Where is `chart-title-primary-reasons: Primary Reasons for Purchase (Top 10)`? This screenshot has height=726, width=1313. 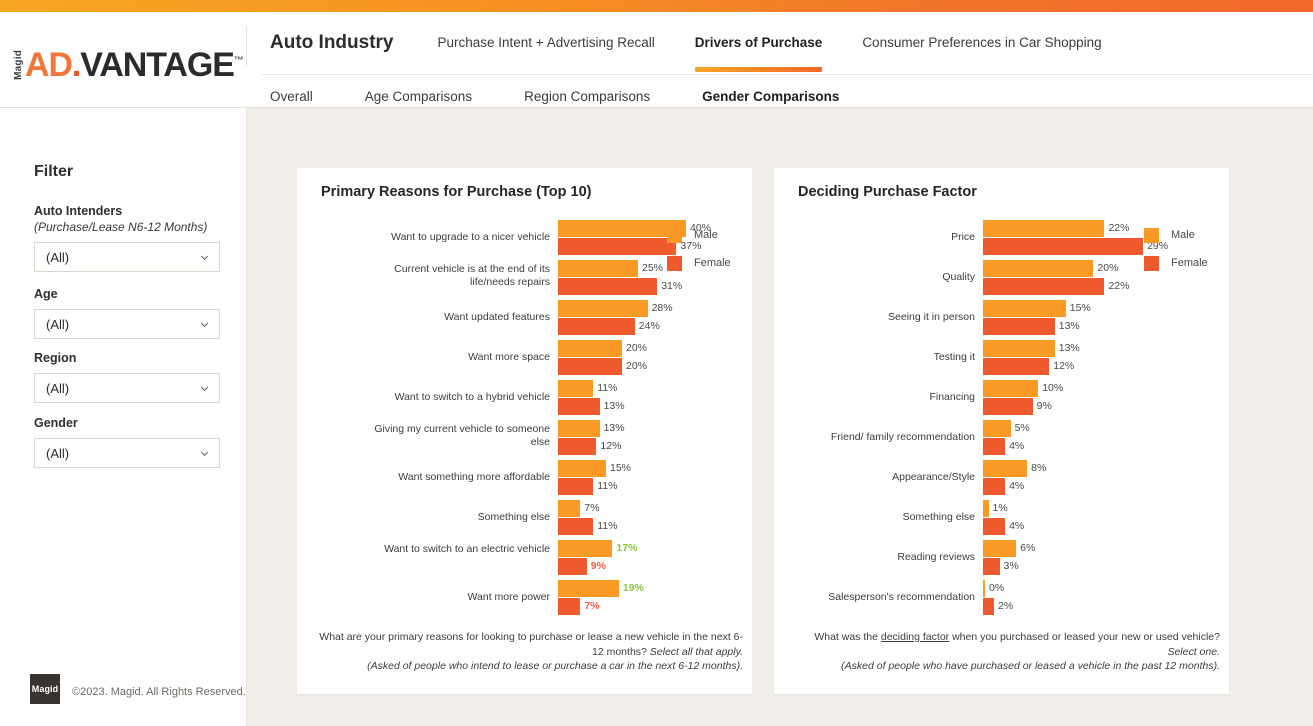 chart-title-primary-reasons: Primary Reasons for Purchase (Top 10) is located at coordinates (456, 192).